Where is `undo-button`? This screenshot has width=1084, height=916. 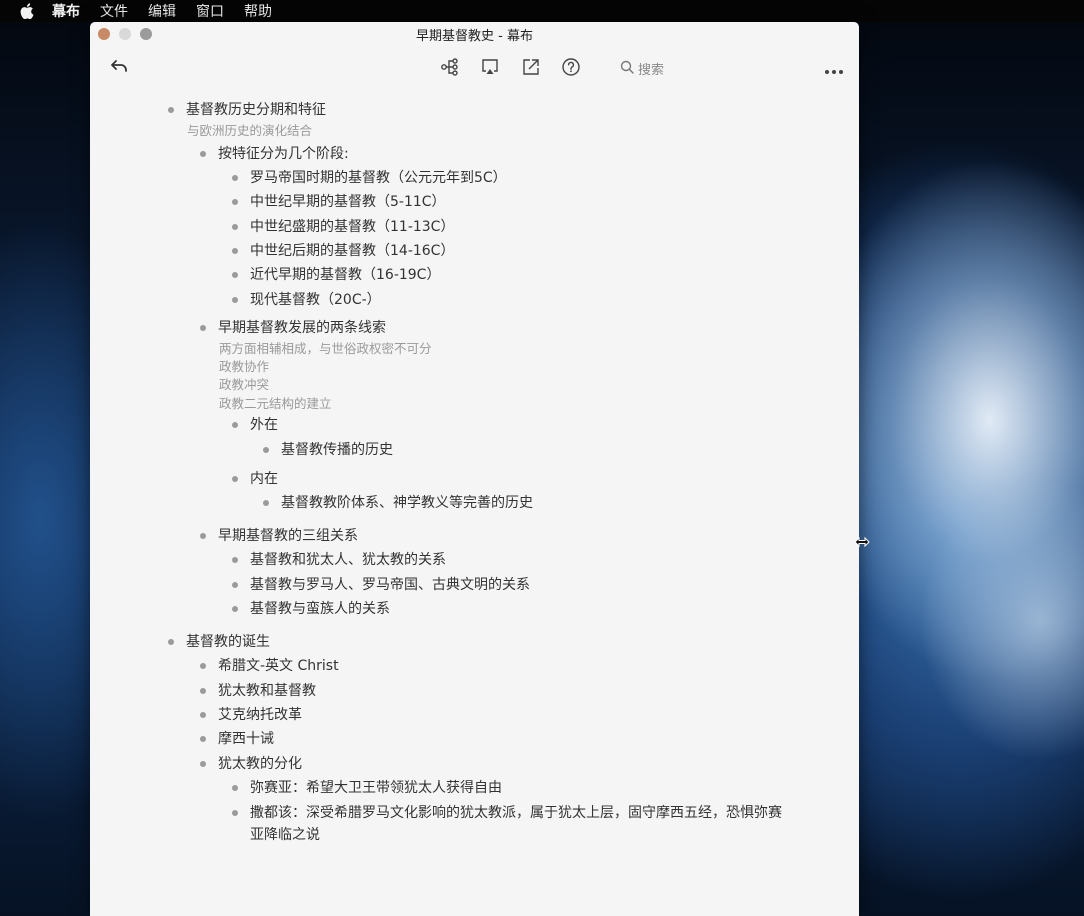
undo-button is located at coordinates (120, 69).